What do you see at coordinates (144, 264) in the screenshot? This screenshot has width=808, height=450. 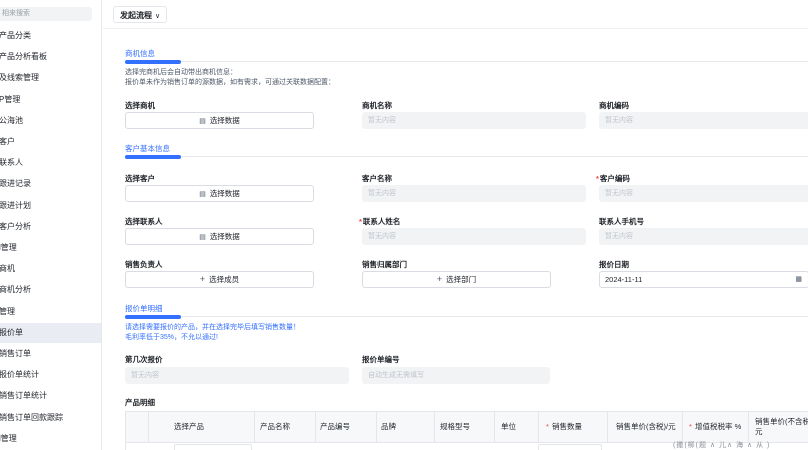 I see `sales-owner-label: 销售负责人` at bounding box center [144, 264].